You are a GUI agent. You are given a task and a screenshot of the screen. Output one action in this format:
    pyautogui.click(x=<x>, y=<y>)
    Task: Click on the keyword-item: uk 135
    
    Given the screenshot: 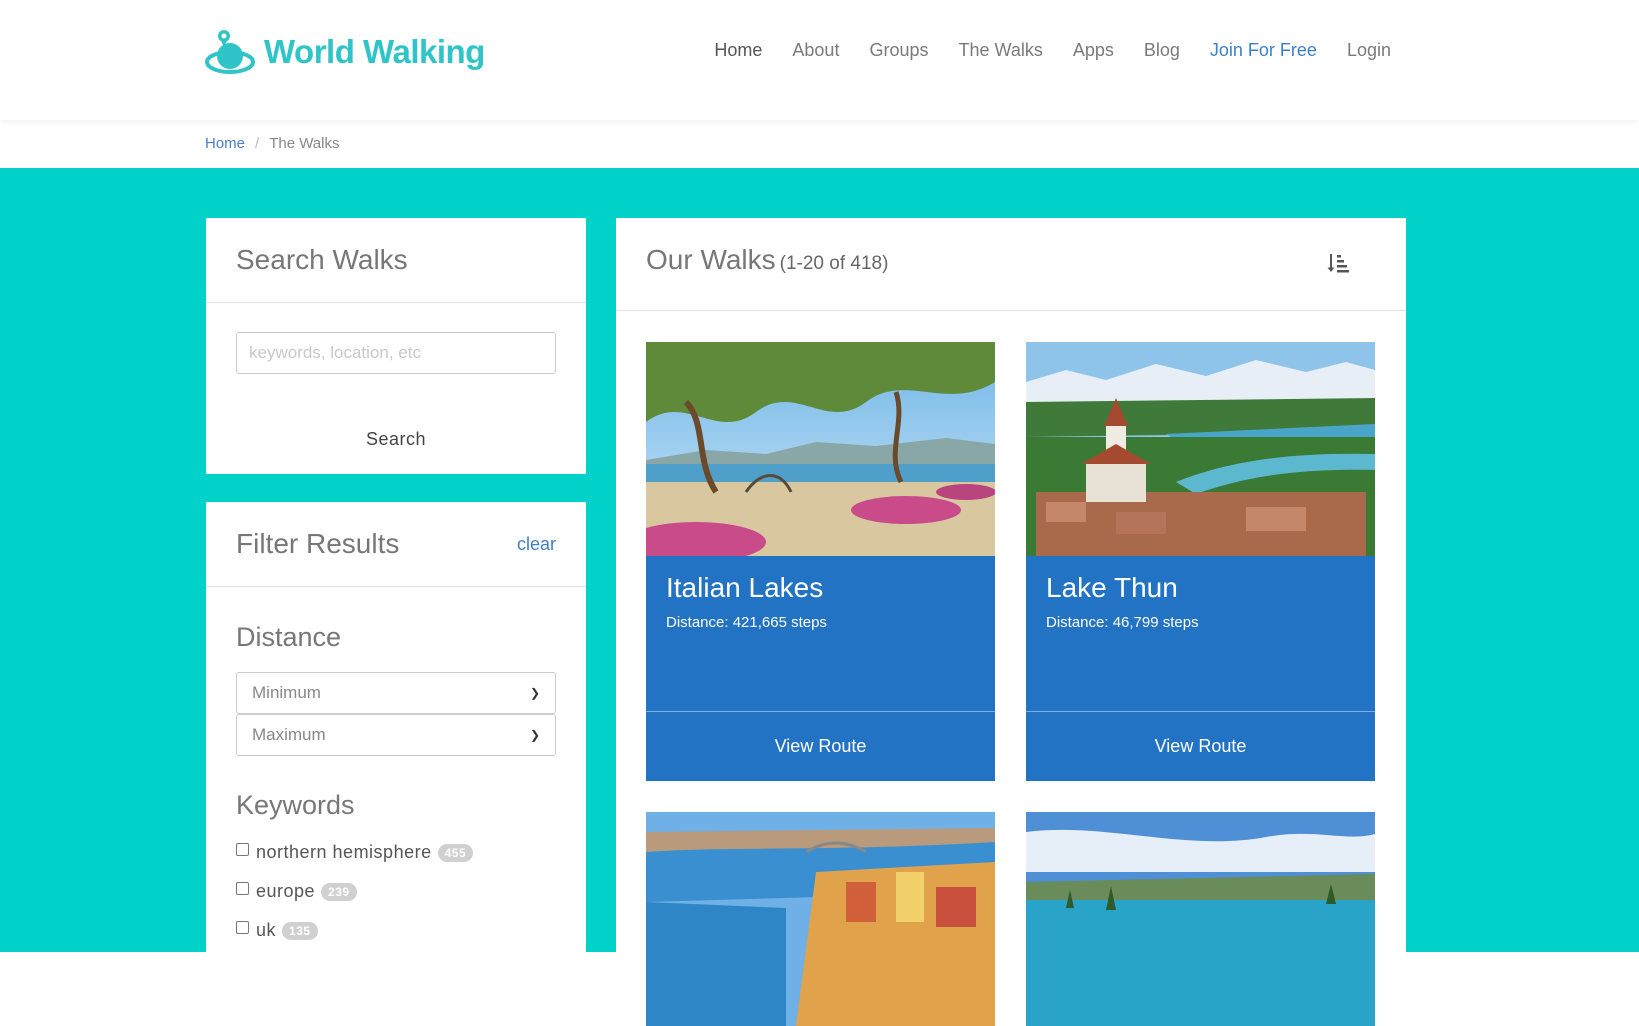 What is the action you would take?
    pyautogui.click(x=277, y=930)
    